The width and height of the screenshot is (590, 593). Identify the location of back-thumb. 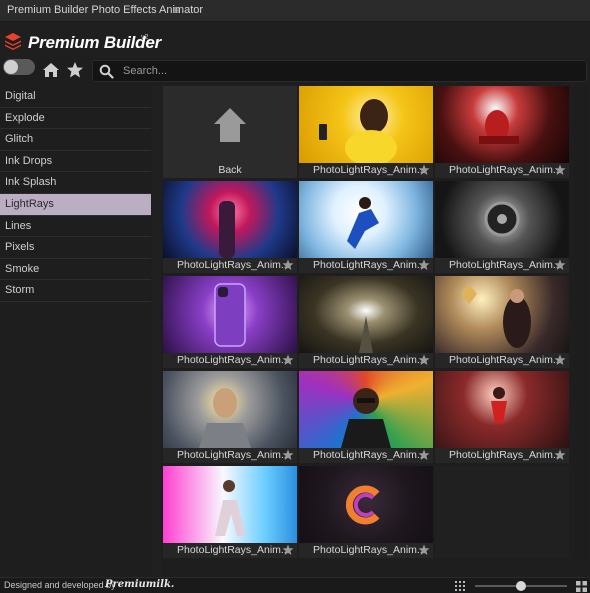
(230, 124).